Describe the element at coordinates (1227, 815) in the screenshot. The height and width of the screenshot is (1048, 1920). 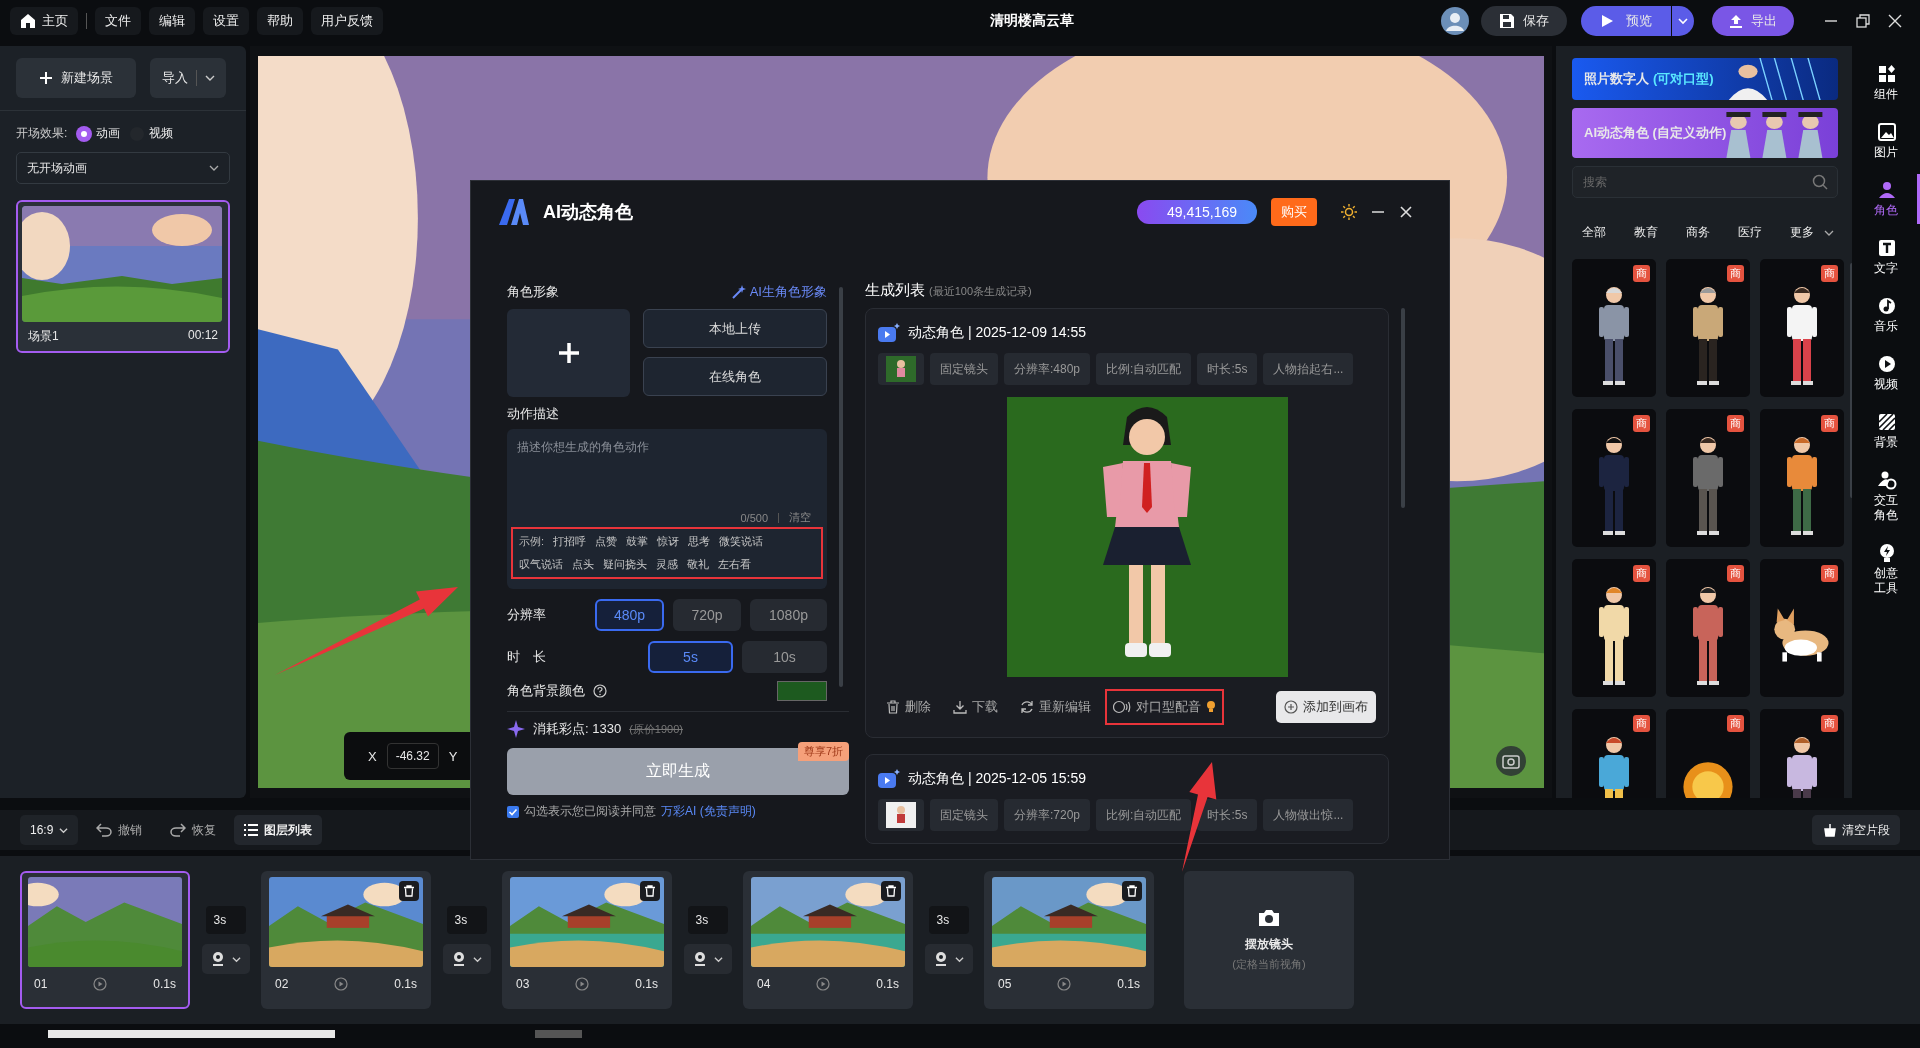
I see `record-tag: 时长:5s` at that location.